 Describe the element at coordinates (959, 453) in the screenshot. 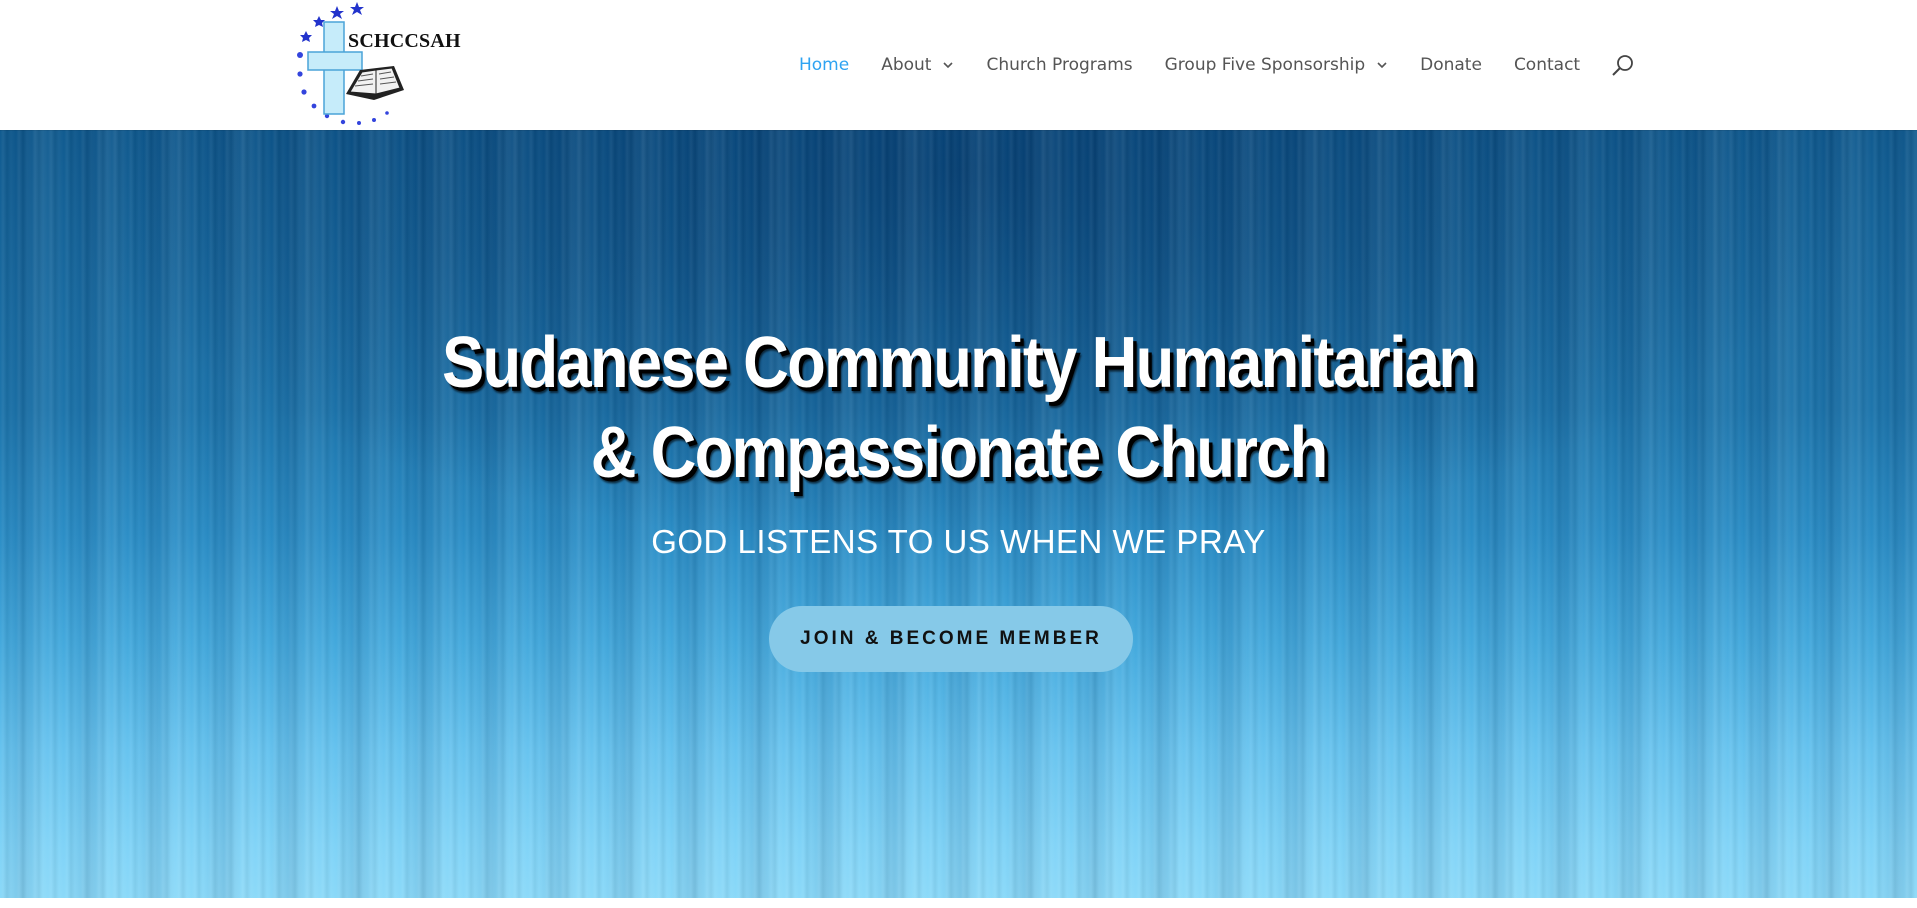

I see `hero-title-line-2: & Compassionate Church` at that location.